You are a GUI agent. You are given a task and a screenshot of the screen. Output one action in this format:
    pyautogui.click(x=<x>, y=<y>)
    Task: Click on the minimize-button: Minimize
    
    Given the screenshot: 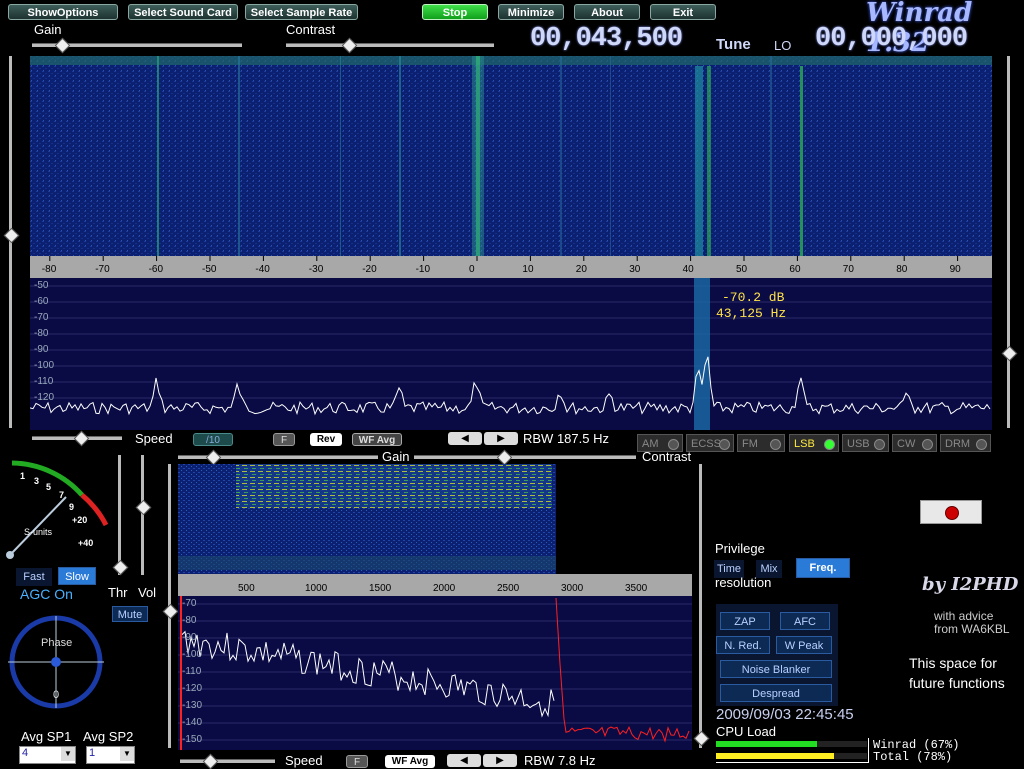 What is the action you would take?
    pyautogui.click(x=531, y=12)
    